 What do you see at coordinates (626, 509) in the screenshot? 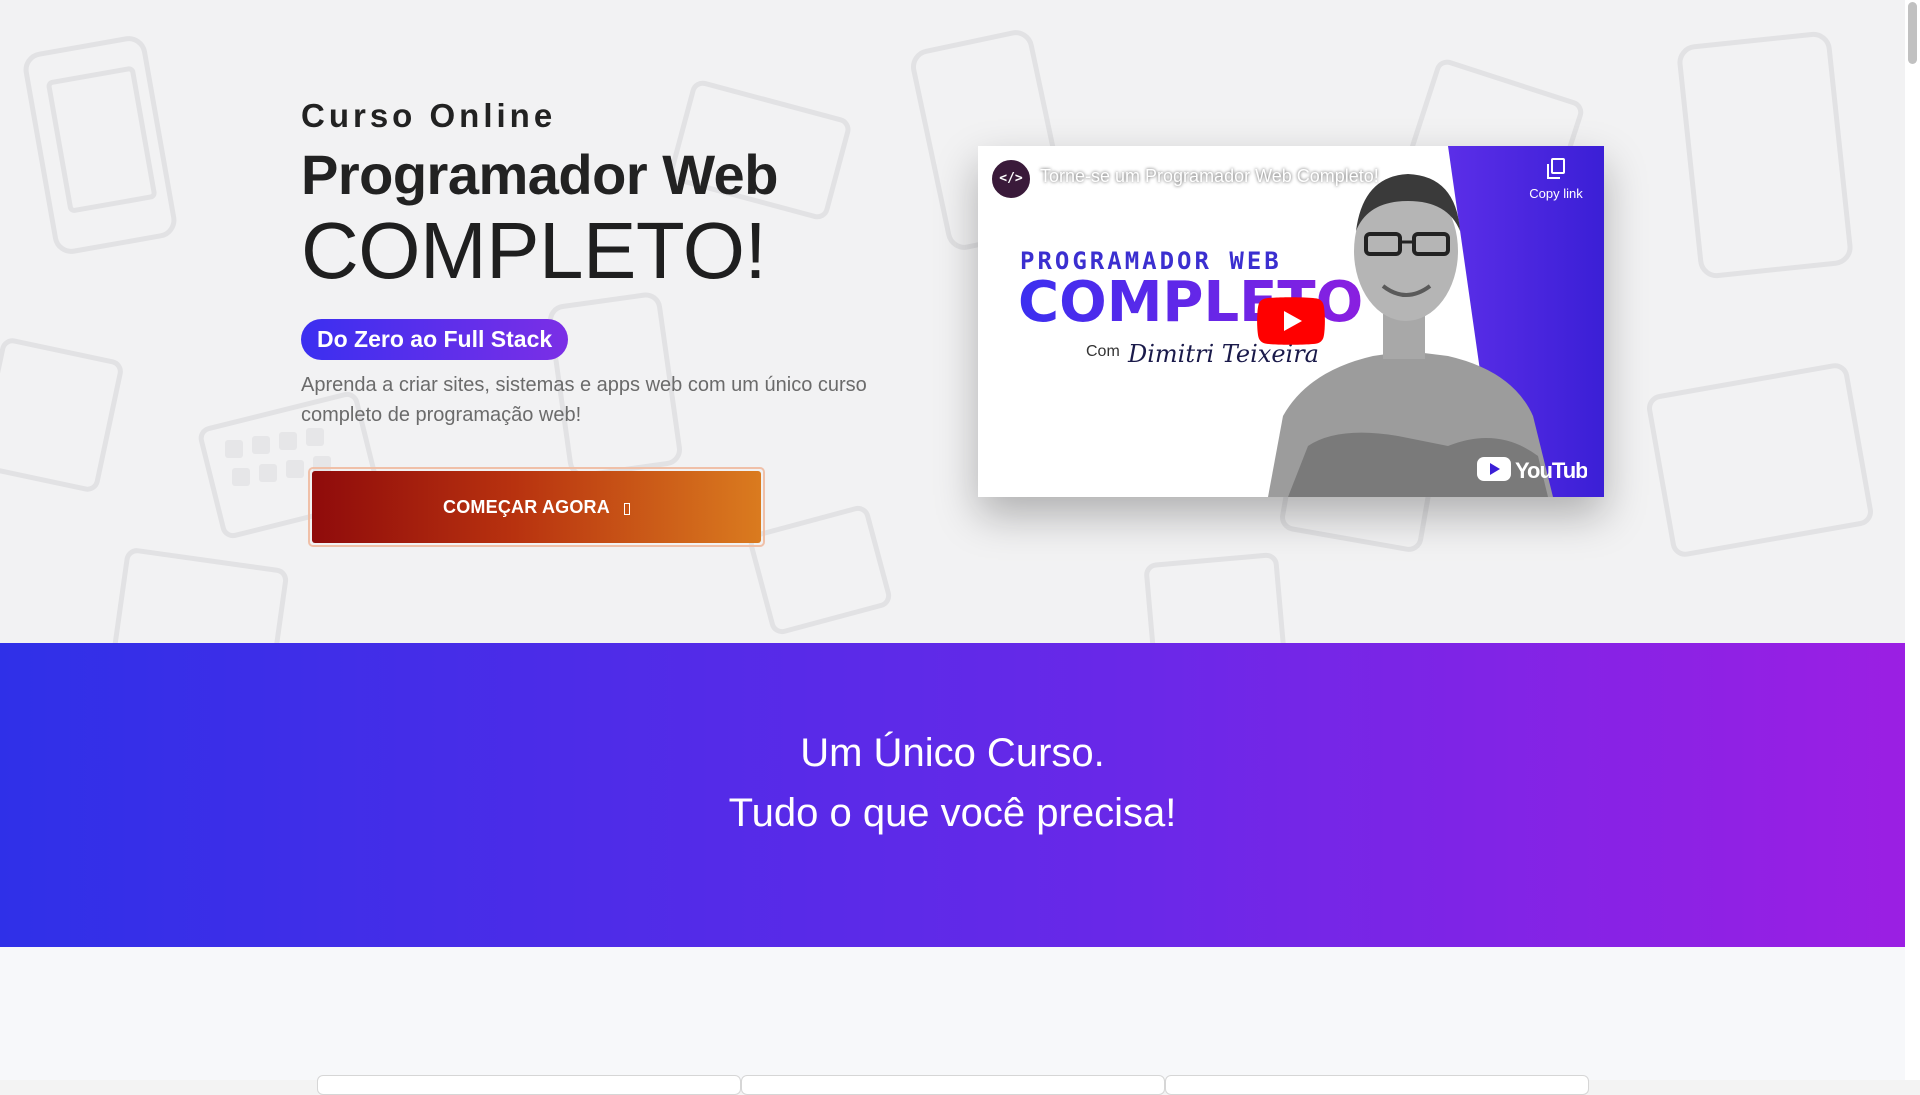
I see `arrow-right-icon` at bounding box center [626, 509].